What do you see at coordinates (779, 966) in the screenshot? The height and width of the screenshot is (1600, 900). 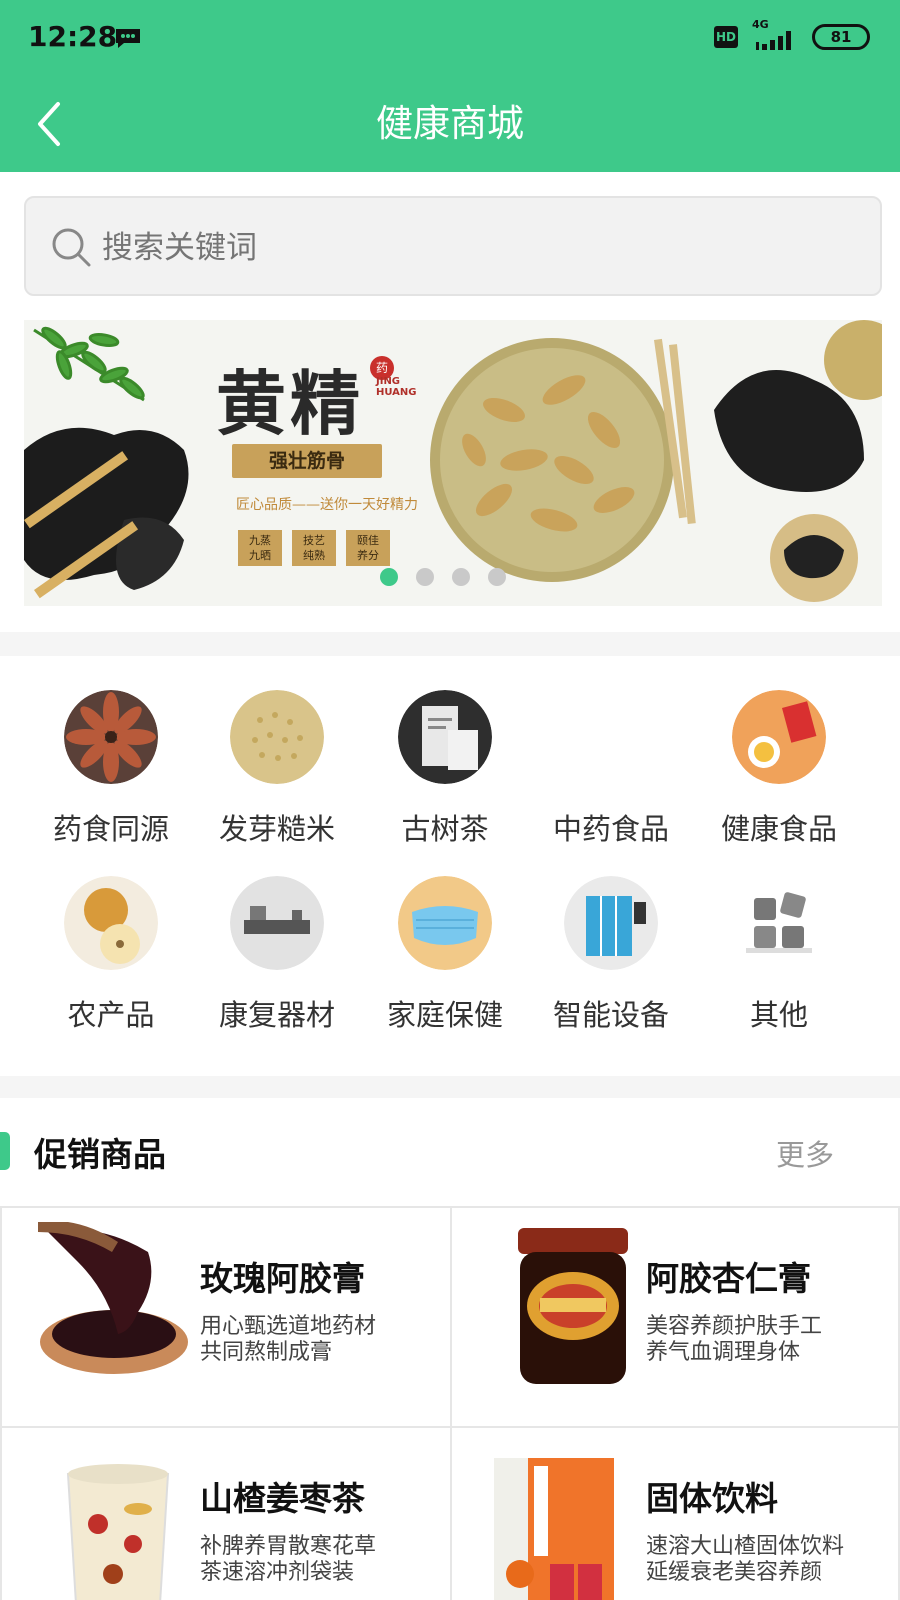 I see `category-item: 其他` at bounding box center [779, 966].